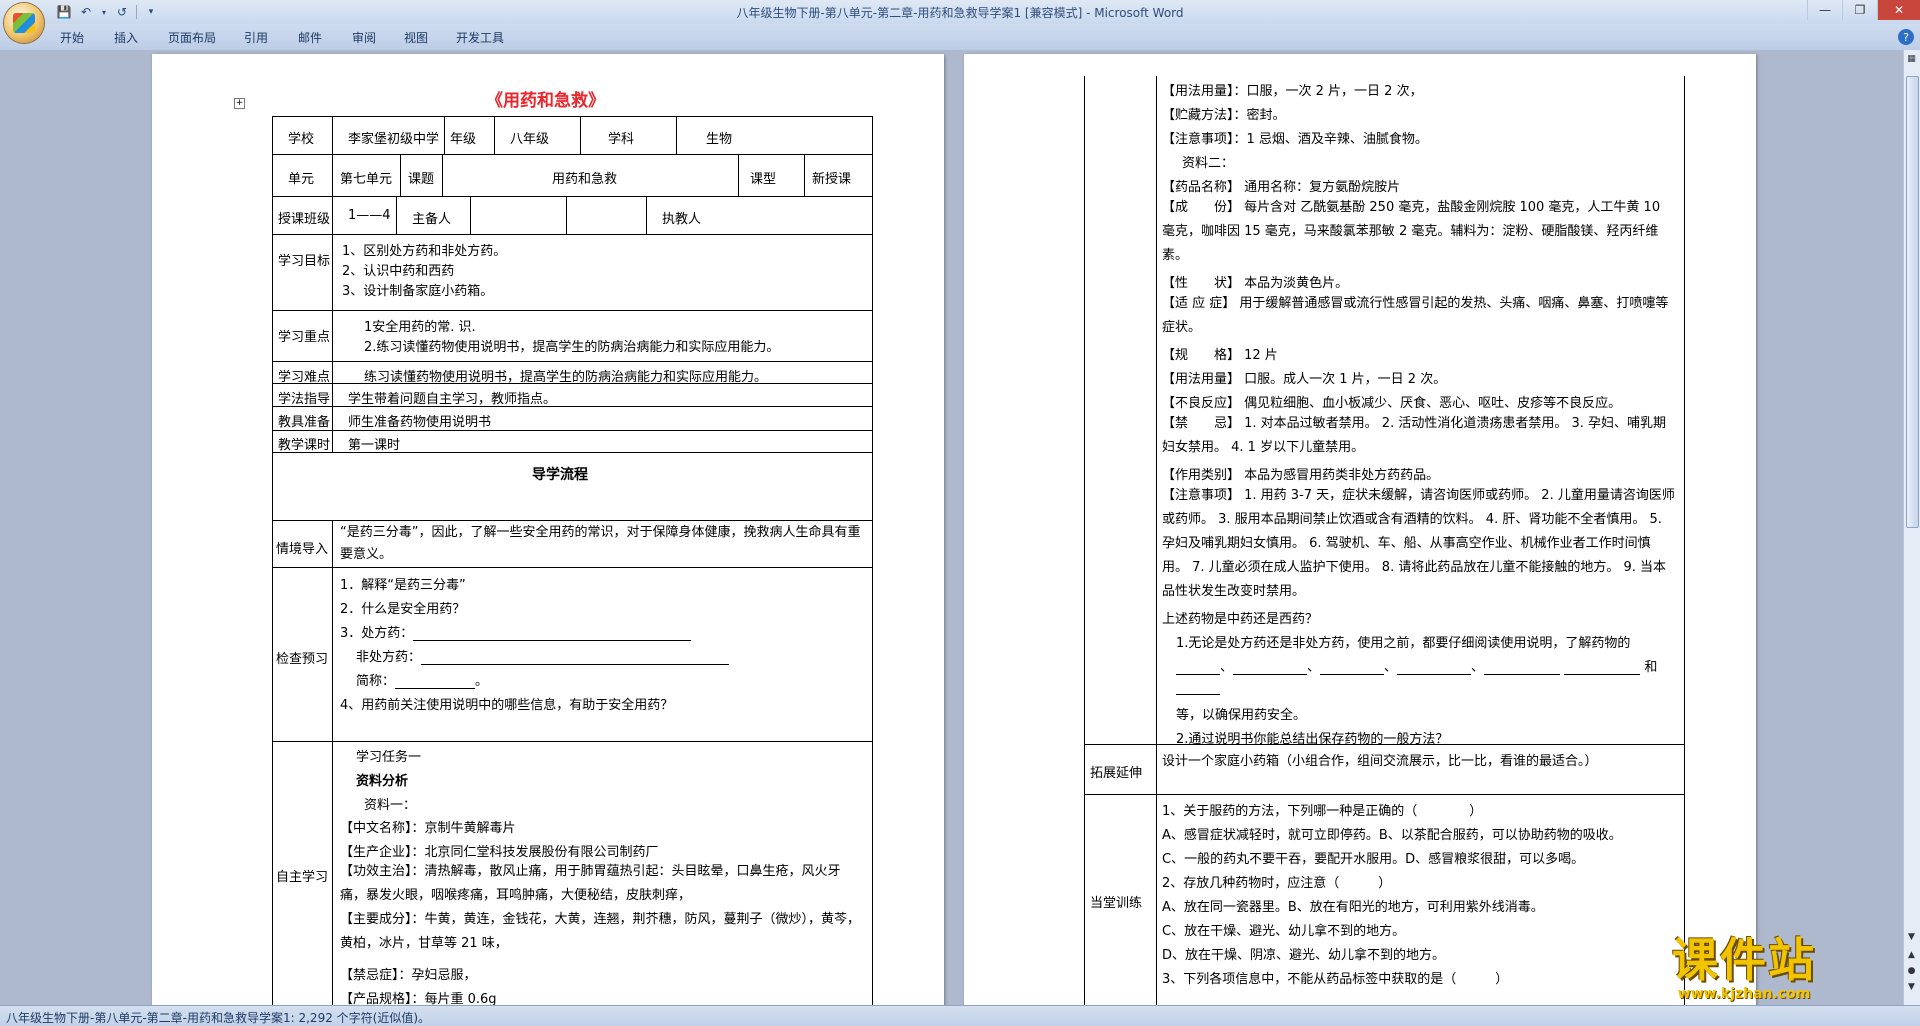 The width and height of the screenshot is (1920, 1026). Describe the element at coordinates (1353, 907) in the screenshot. I see `practice-item: A、放在同一瓷器里。B、放在有阳光的地方，可利用紫外线消毒。` at that location.